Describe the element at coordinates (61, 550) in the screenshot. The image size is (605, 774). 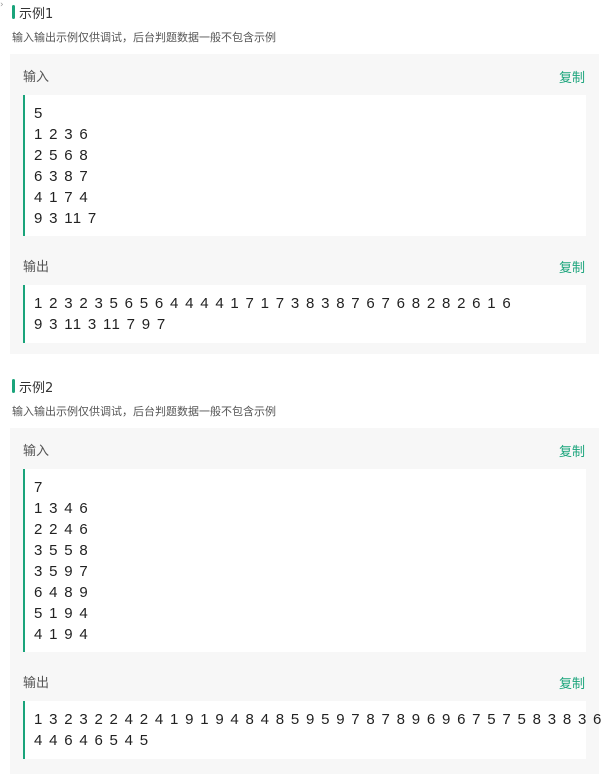
I see `code-line: 3 5 5 8` at that location.